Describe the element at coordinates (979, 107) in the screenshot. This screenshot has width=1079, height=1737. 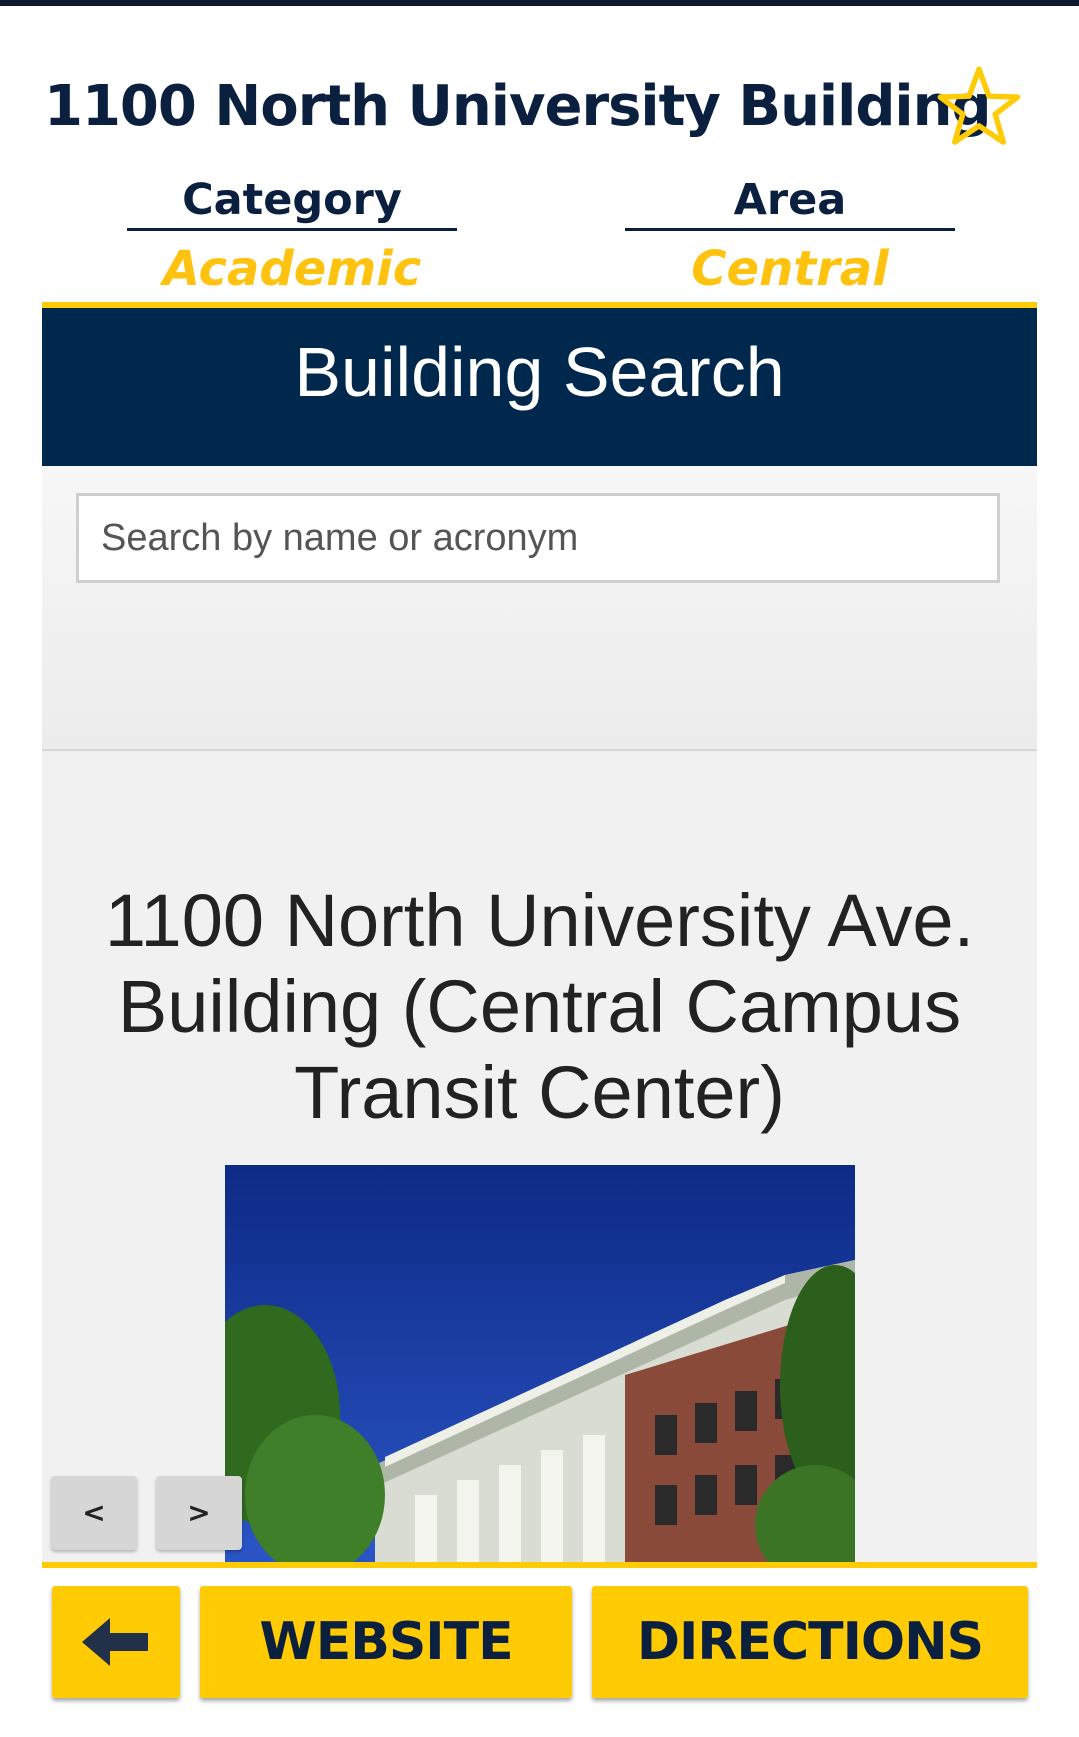
I see `star-outline-icon` at that location.